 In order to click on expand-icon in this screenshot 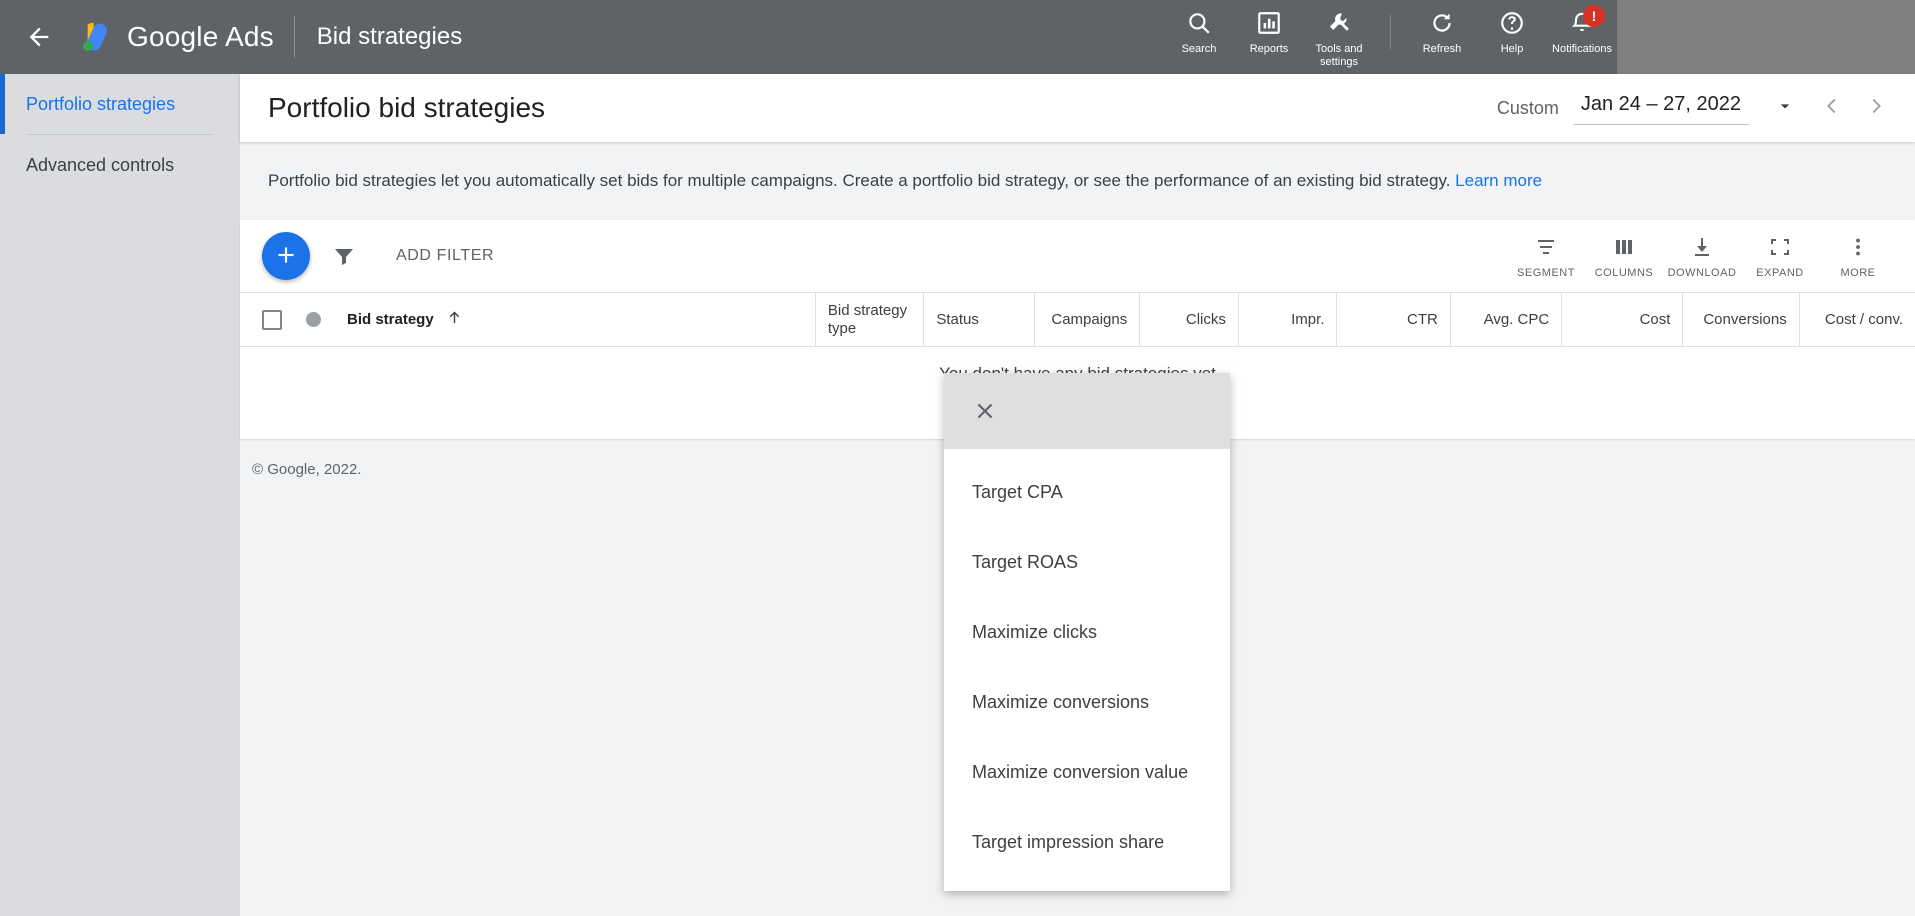, I will do `click(1780, 247)`.